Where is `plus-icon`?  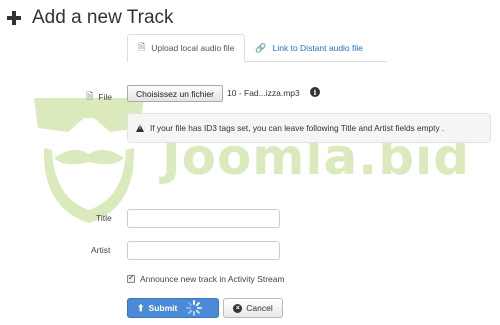 plus-icon is located at coordinates (14, 18).